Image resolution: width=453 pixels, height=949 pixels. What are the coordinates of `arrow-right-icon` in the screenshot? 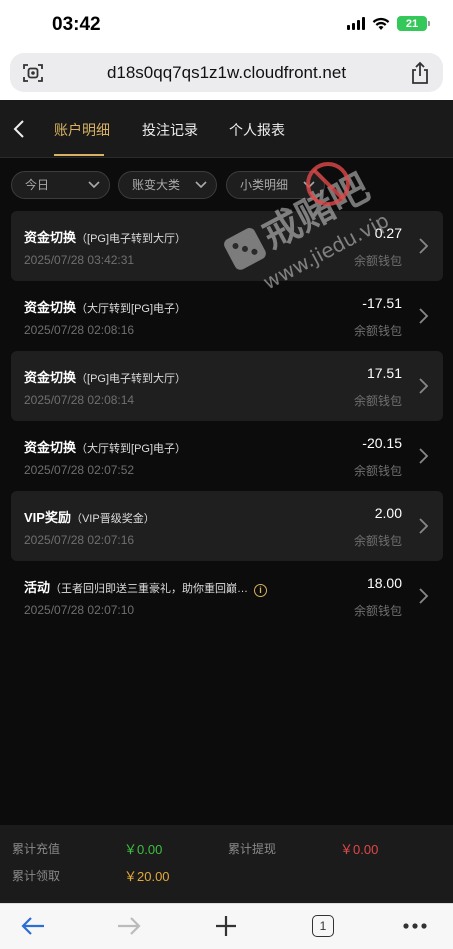 It's located at (129, 926).